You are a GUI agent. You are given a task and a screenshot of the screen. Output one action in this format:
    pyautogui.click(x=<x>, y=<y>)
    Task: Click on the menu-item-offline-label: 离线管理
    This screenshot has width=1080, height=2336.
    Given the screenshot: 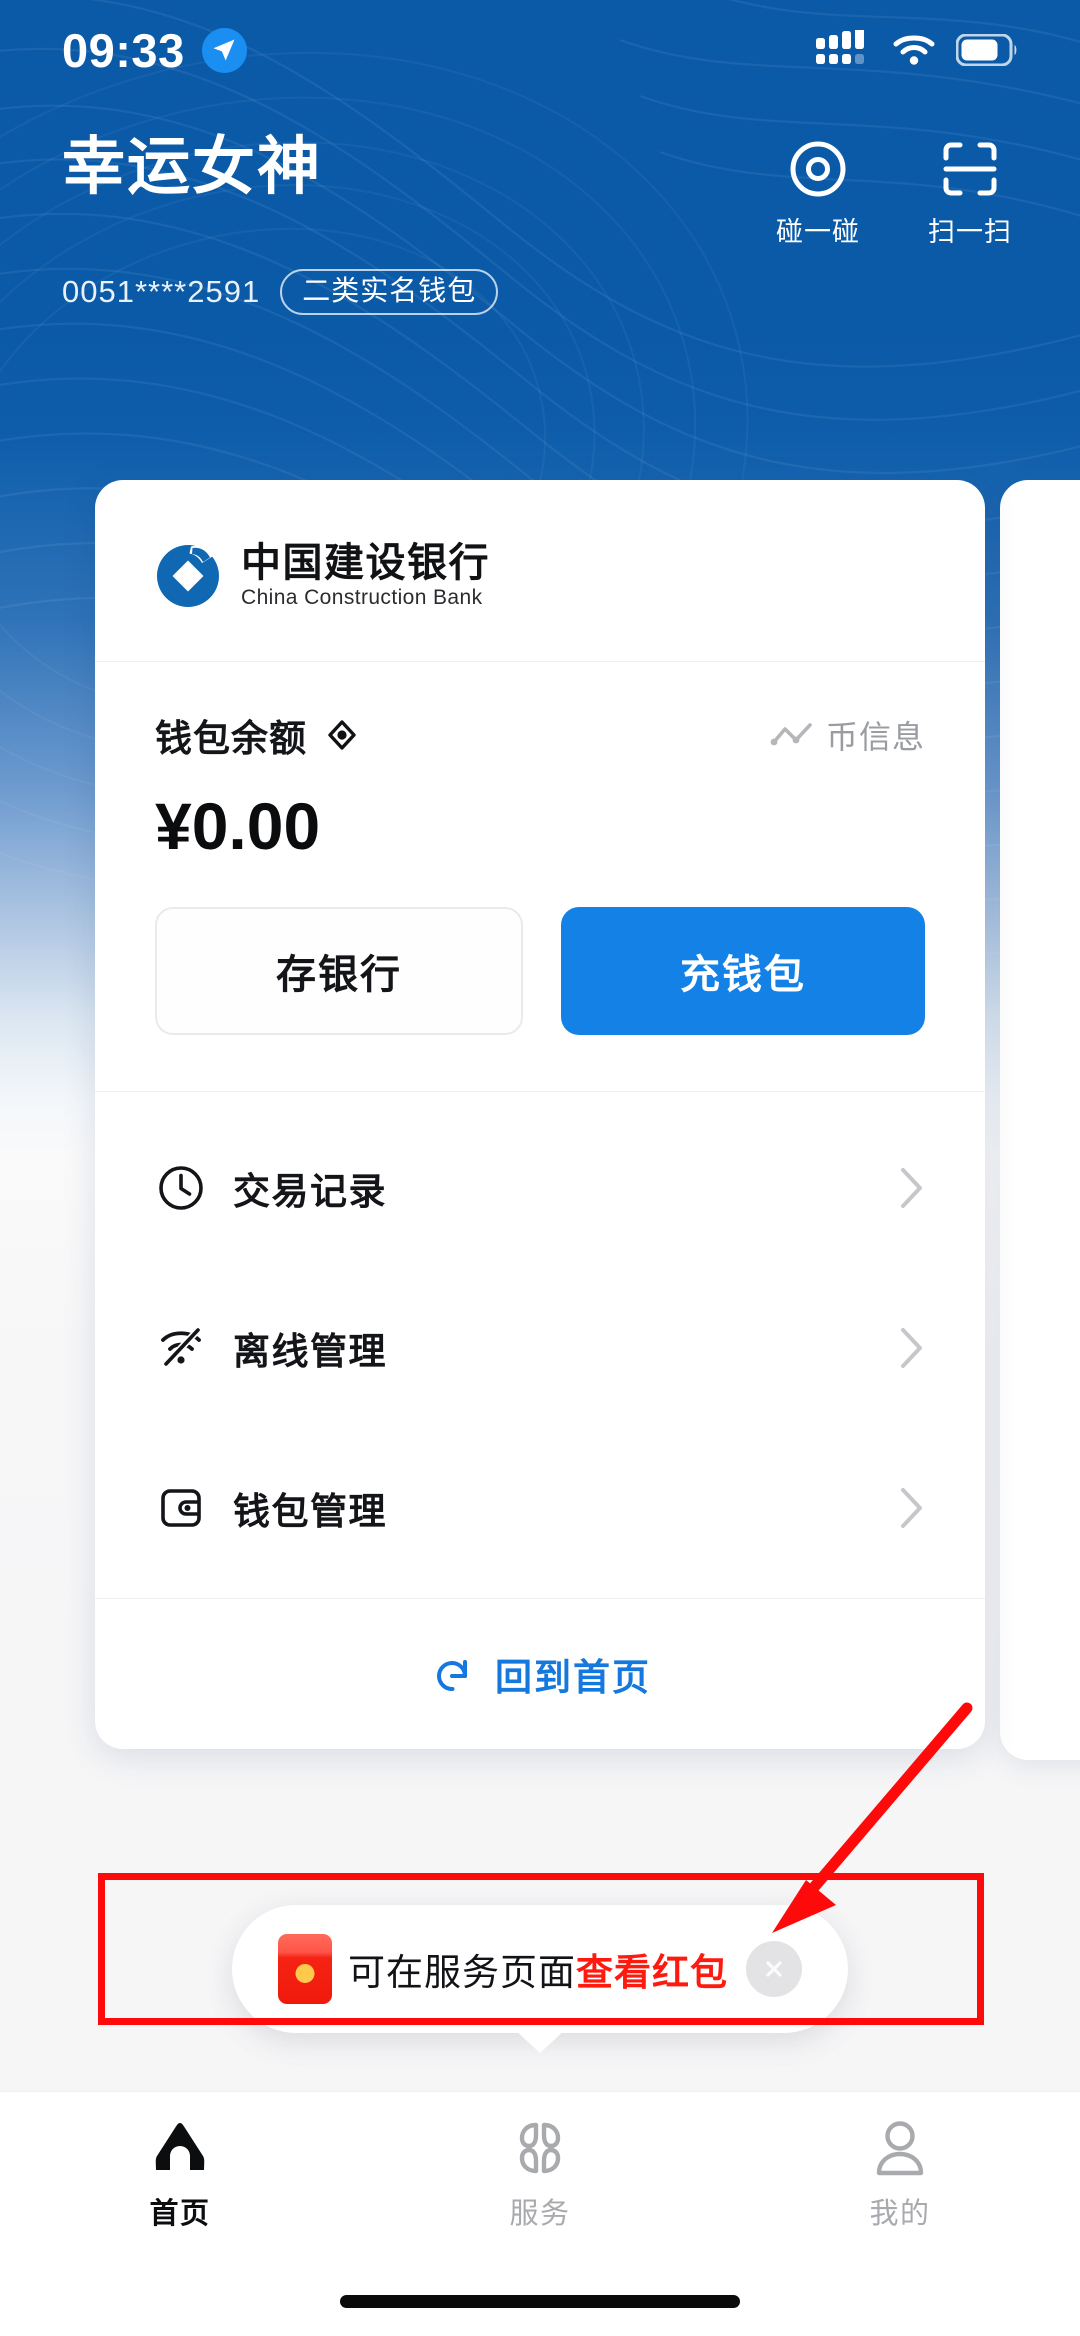 What is the action you would take?
    pyautogui.click(x=310, y=1352)
    